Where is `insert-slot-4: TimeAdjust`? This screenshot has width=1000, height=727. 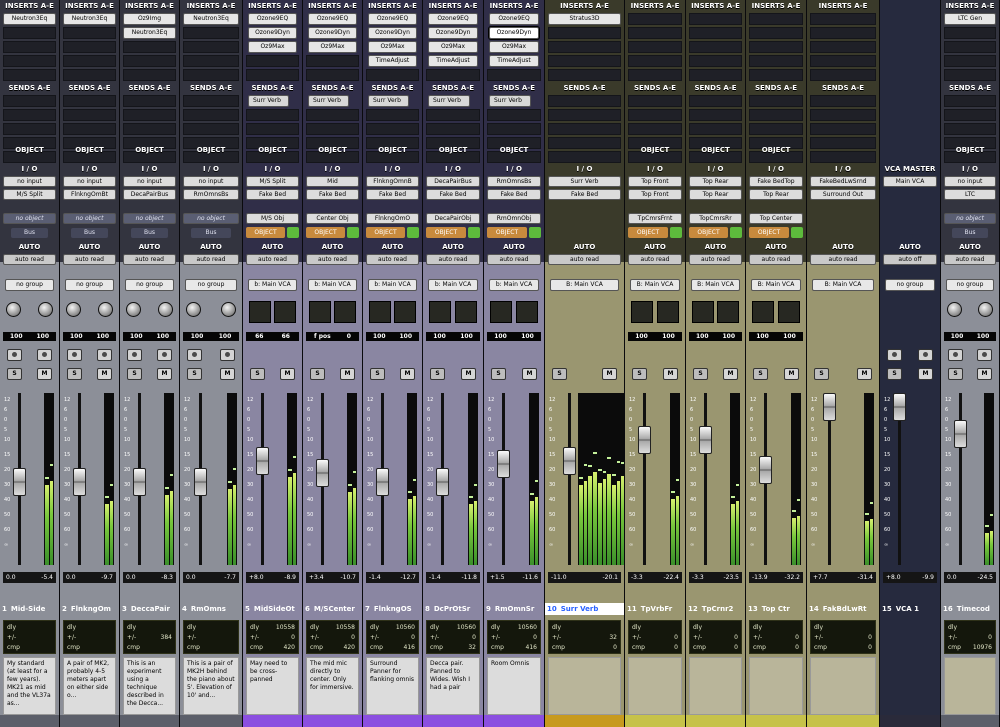
insert-slot-4: TimeAdjust is located at coordinates (514, 61).